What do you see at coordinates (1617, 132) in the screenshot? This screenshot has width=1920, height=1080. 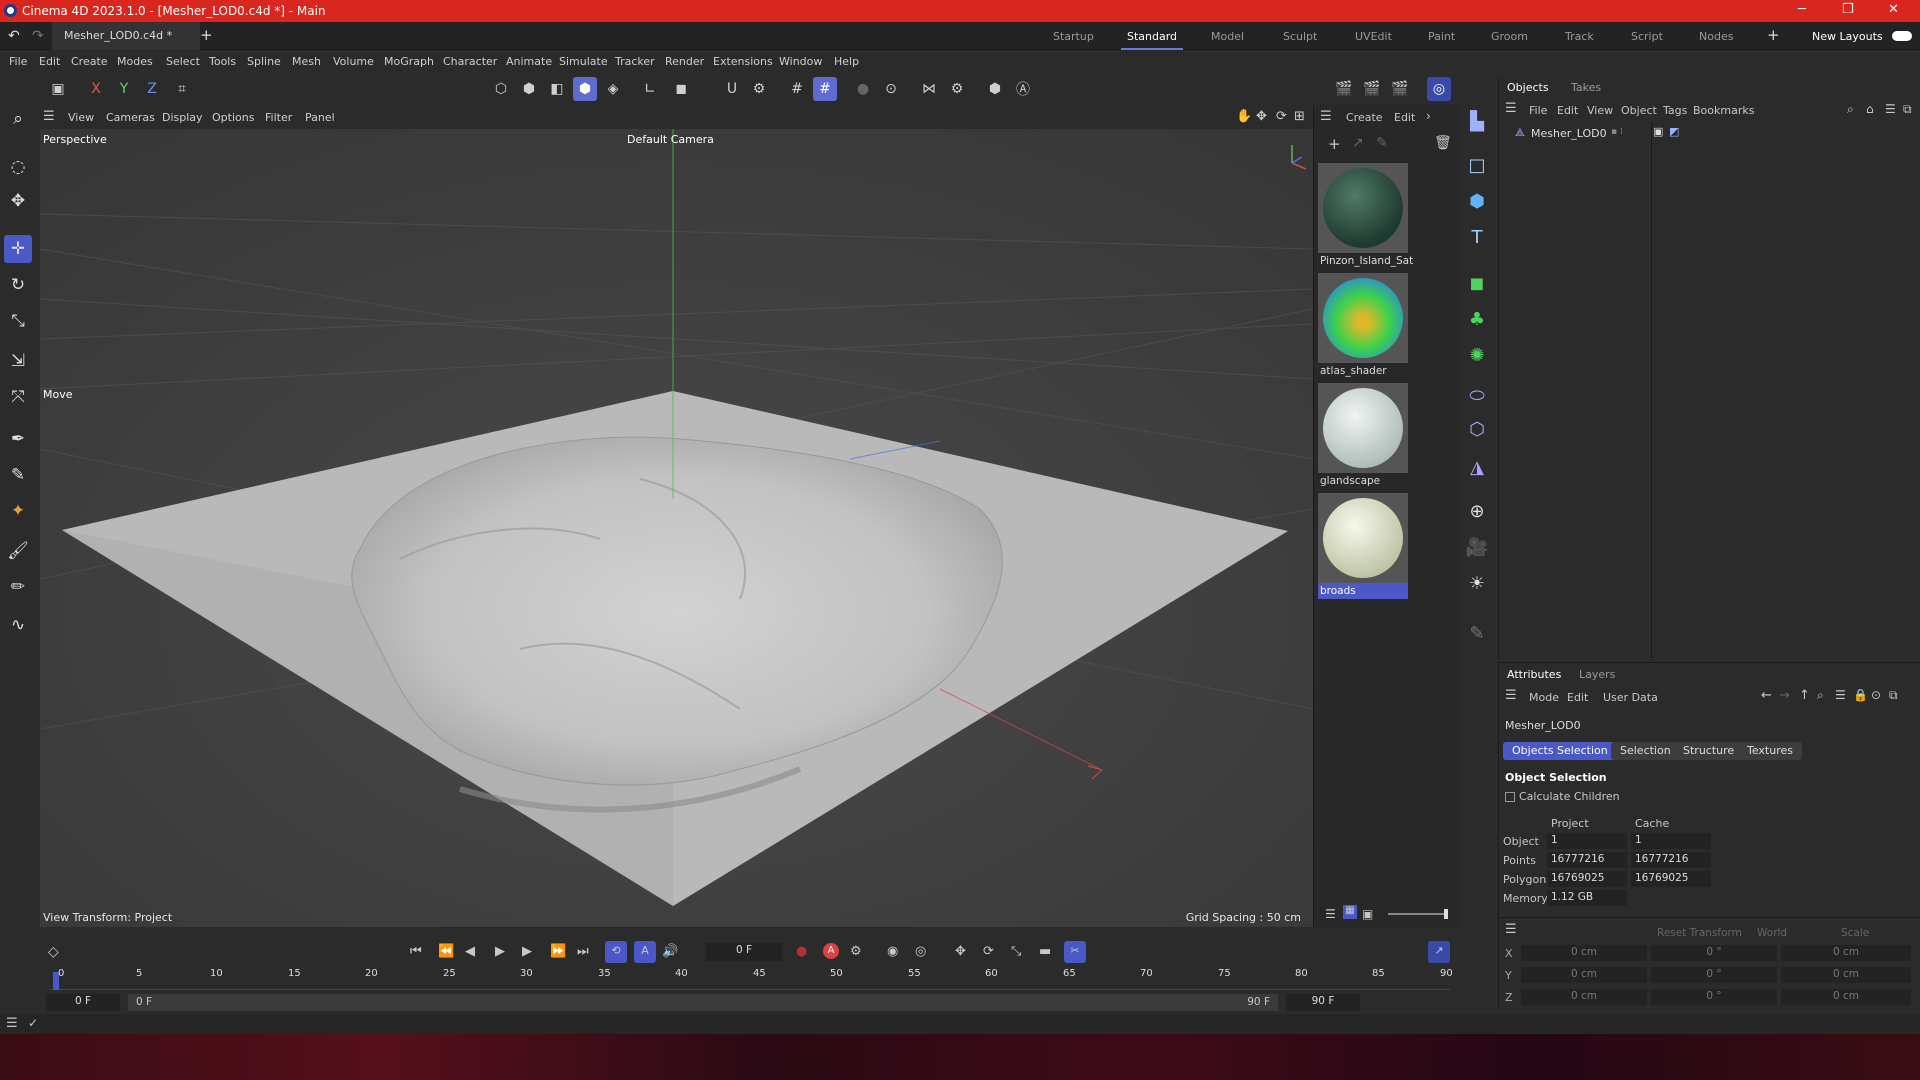 I see `visibility-dots-icon: ▪ ⁞` at bounding box center [1617, 132].